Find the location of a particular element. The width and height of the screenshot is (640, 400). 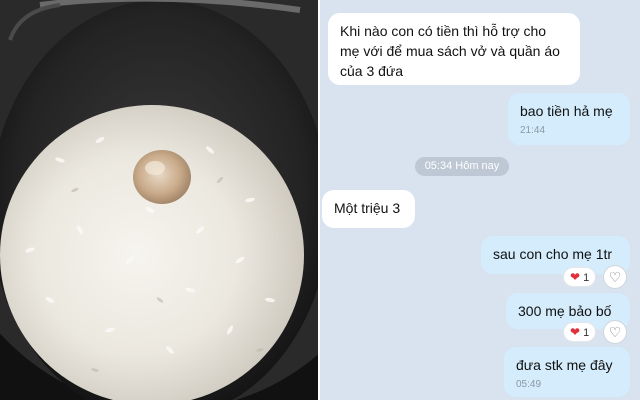

message-text: đưa stk mẹ đây is located at coordinates (564, 365).